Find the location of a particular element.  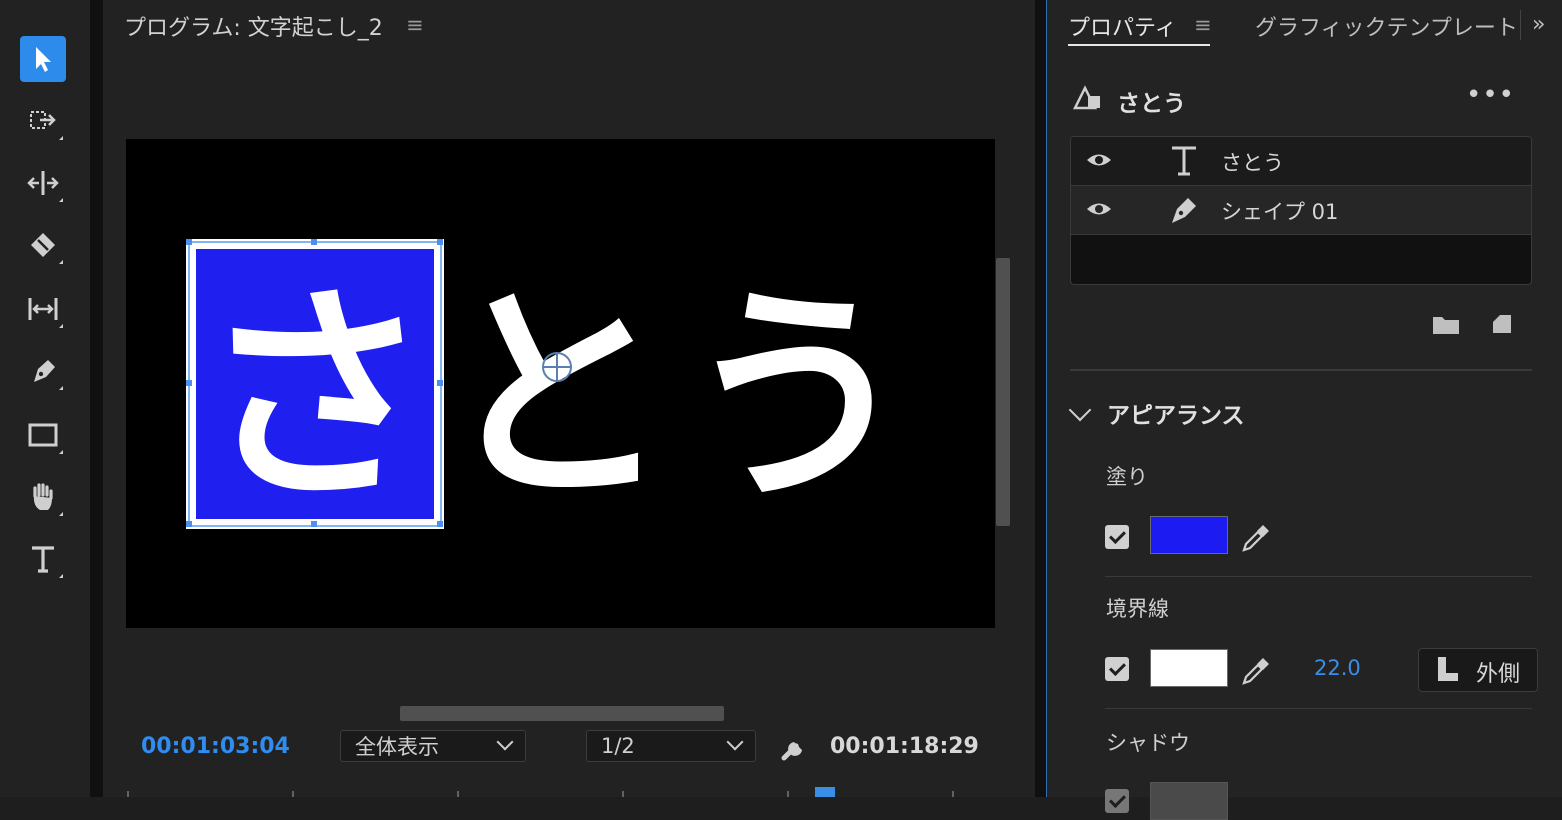

stroke-color-swatch is located at coordinates (1189, 668).